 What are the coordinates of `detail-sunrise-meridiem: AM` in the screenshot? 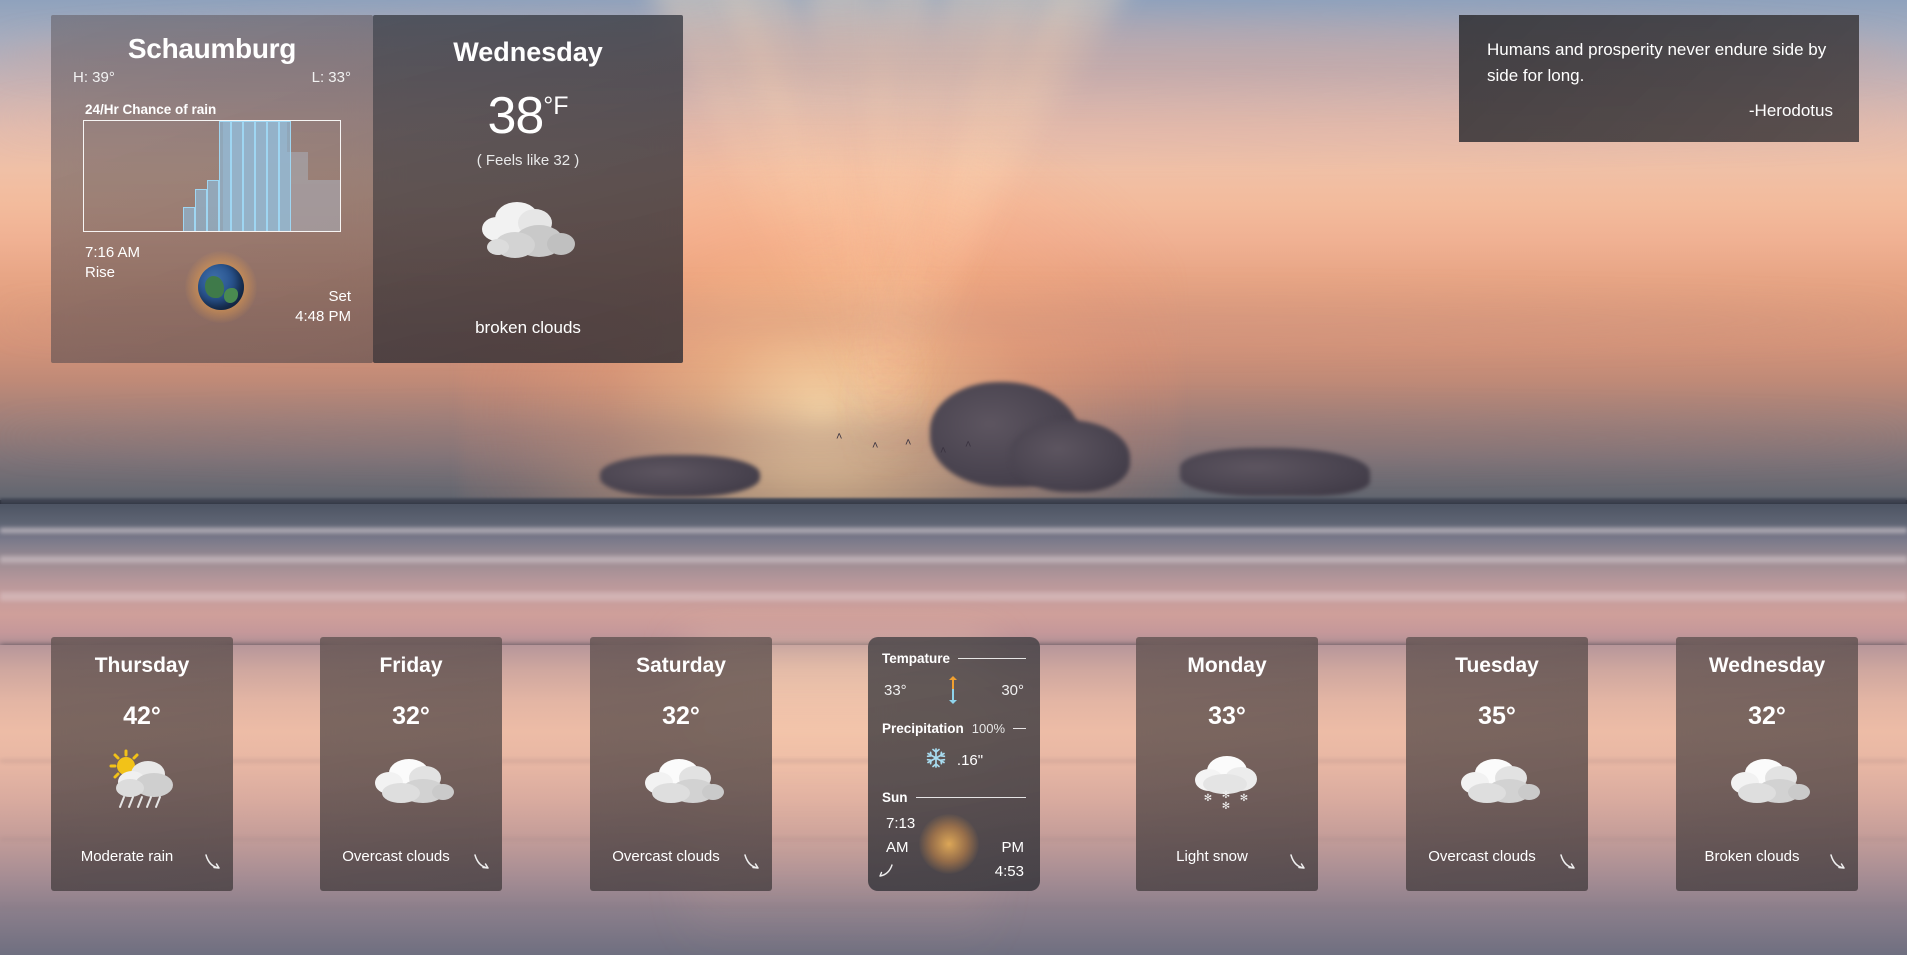 It's located at (897, 847).